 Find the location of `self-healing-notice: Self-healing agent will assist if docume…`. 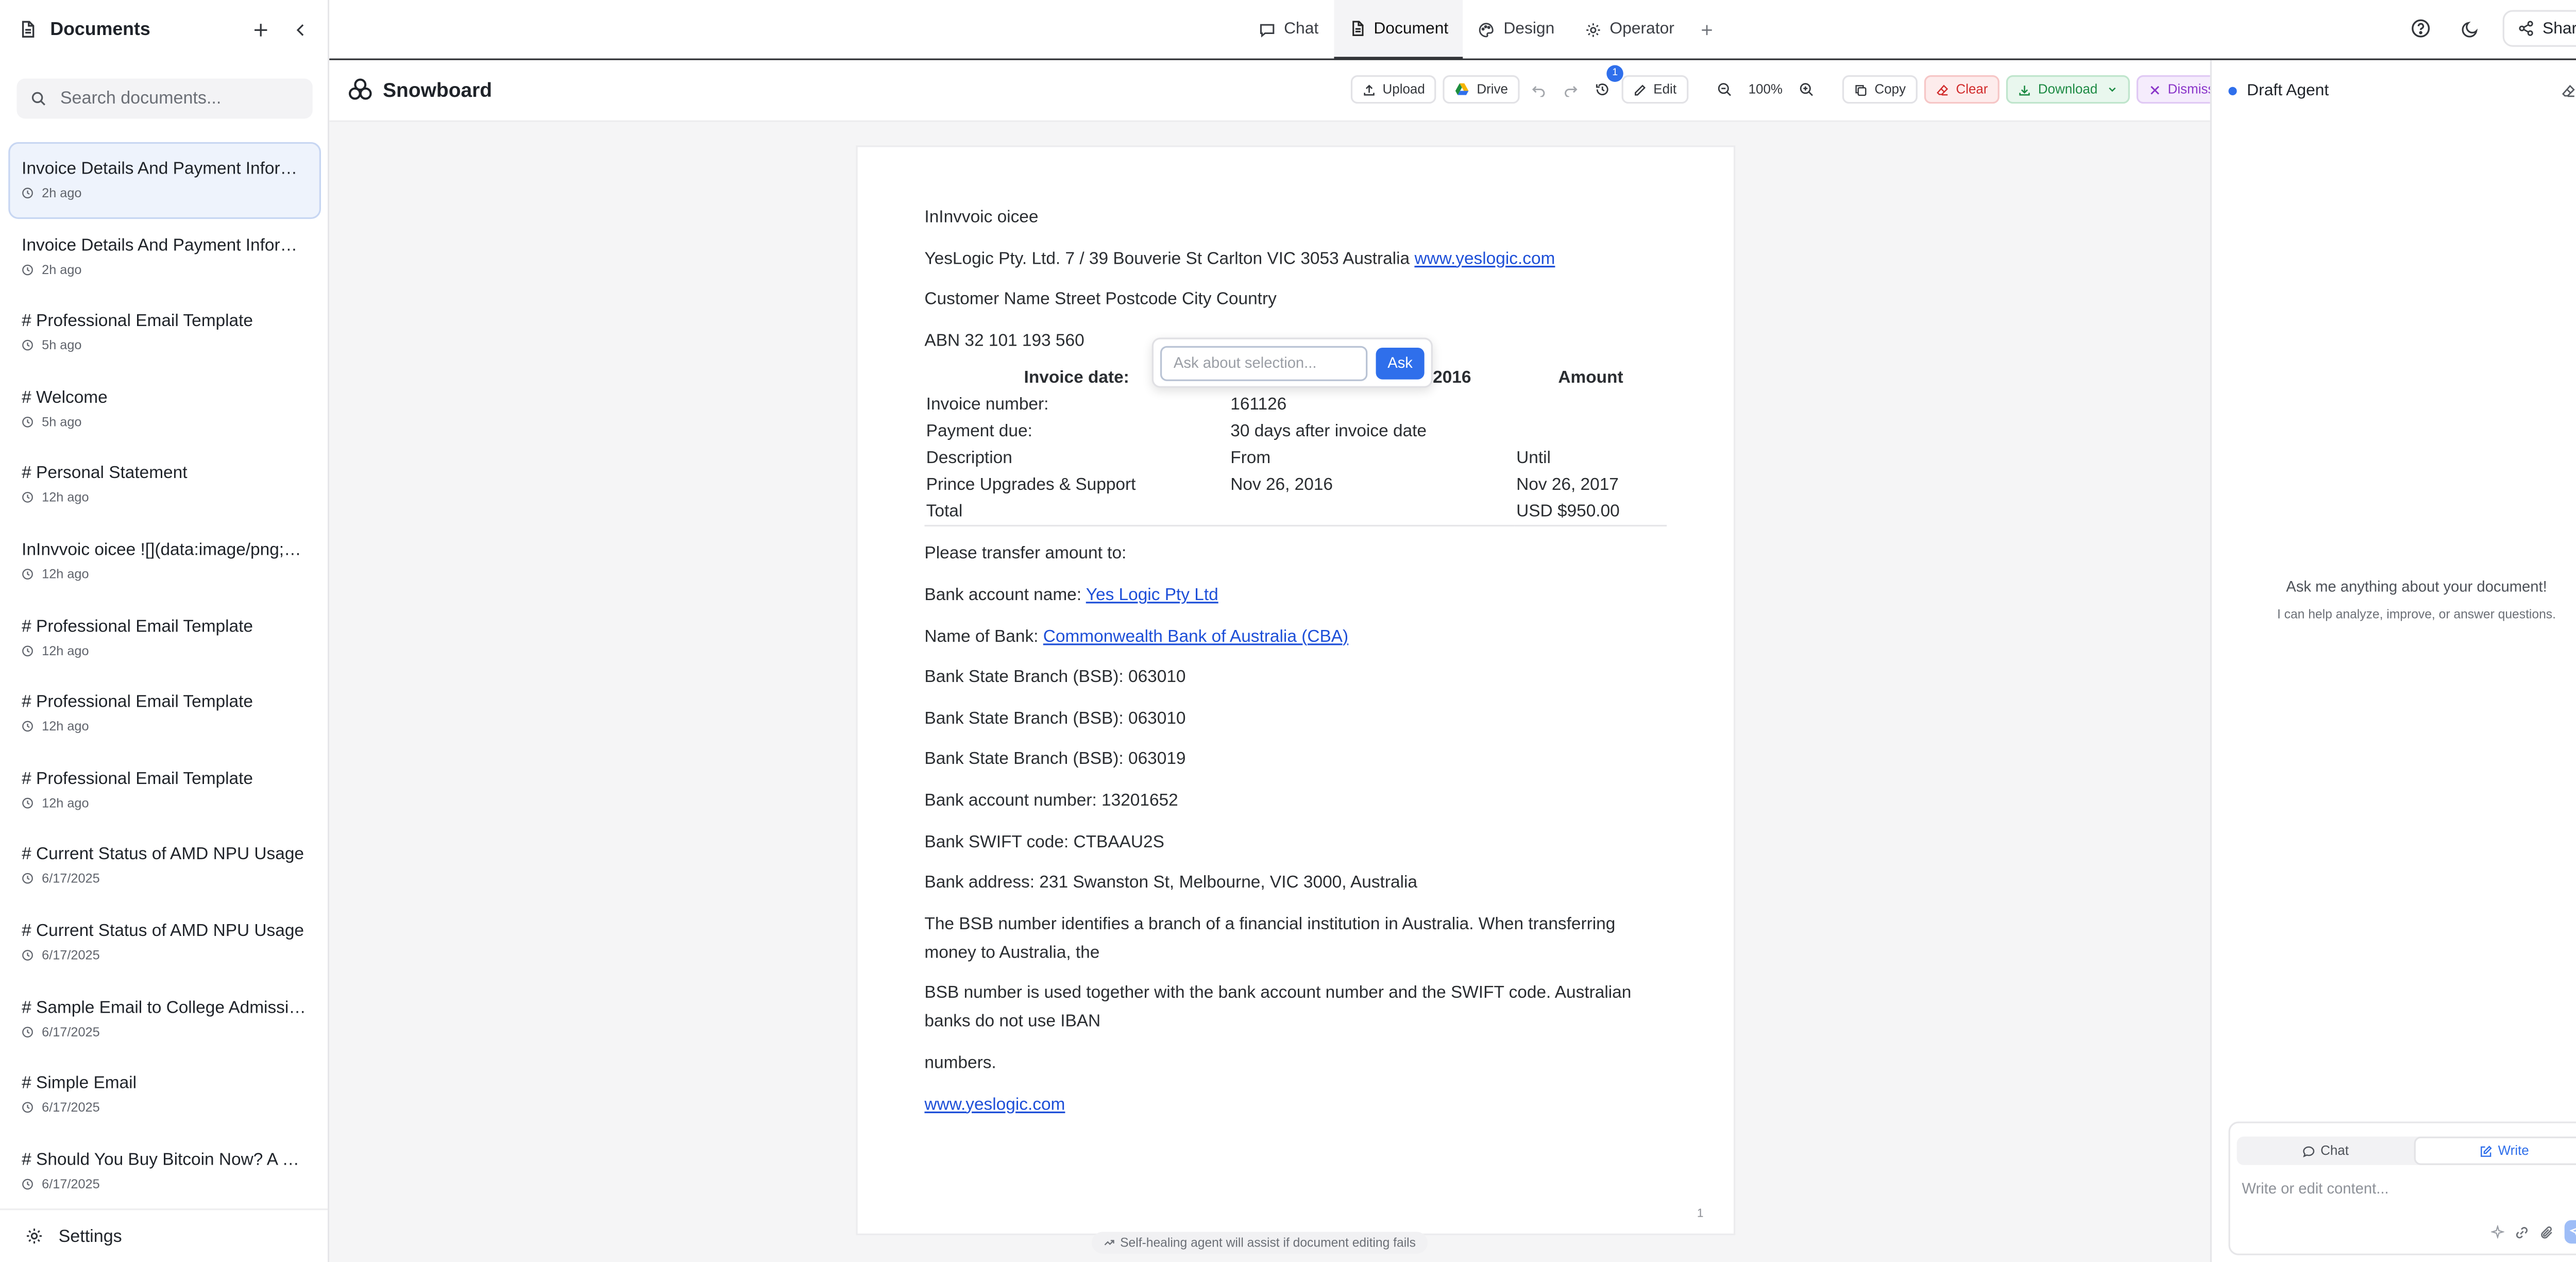

self-healing-notice: Self-healing agent will assist if docume… is located at coordinates (1259, 1243).